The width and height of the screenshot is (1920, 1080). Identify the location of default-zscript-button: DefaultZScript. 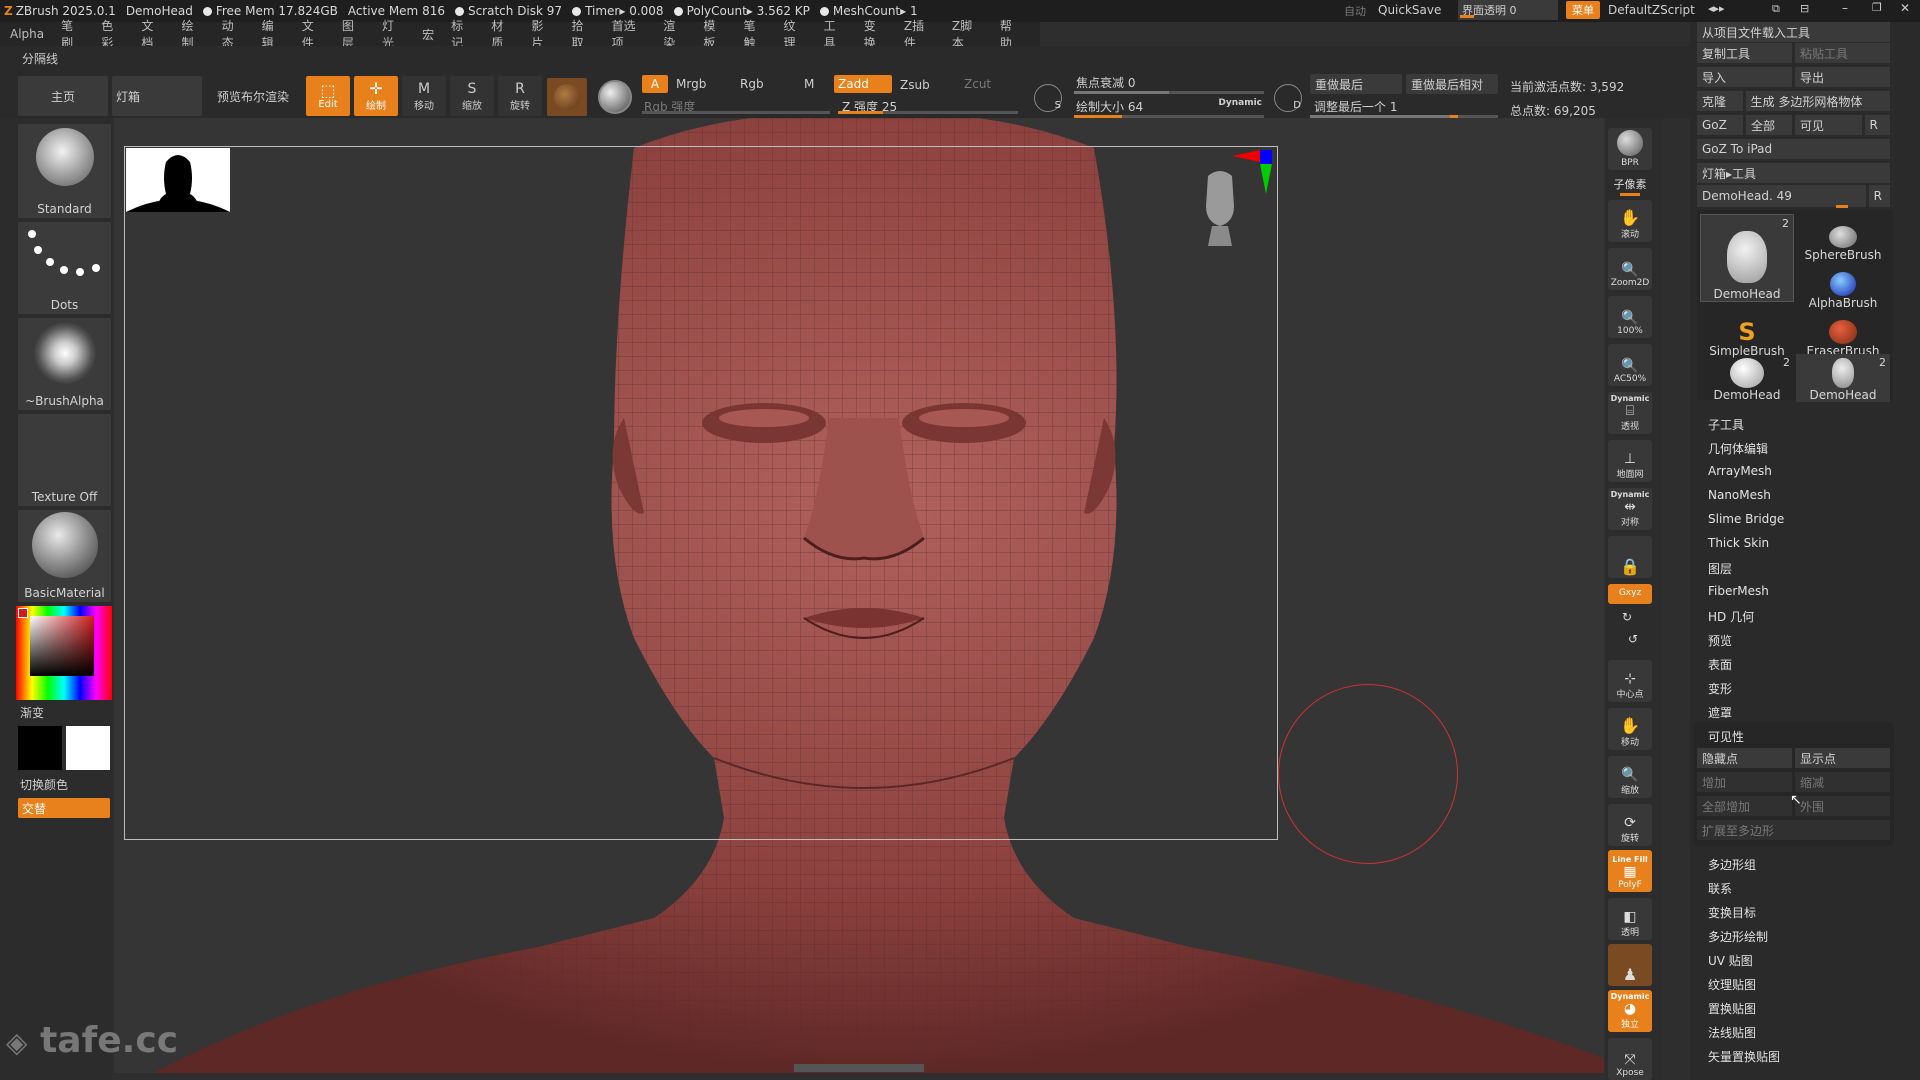
(1651, 10).